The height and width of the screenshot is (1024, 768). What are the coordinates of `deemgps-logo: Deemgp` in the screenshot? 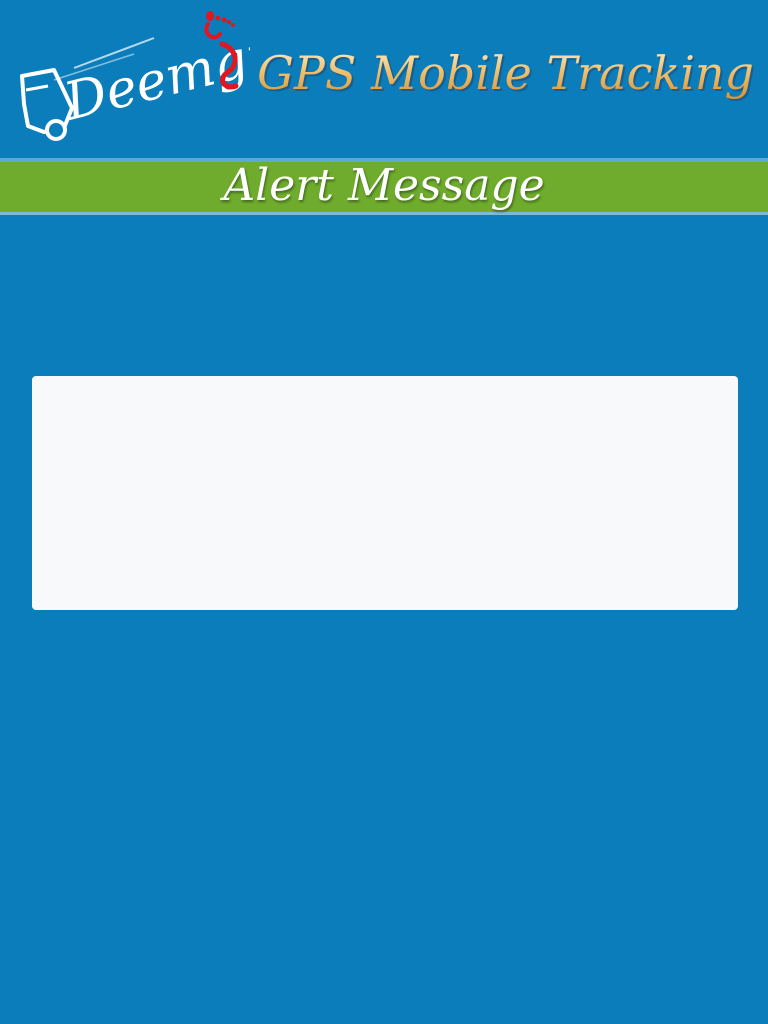 It's located at (132, 78).